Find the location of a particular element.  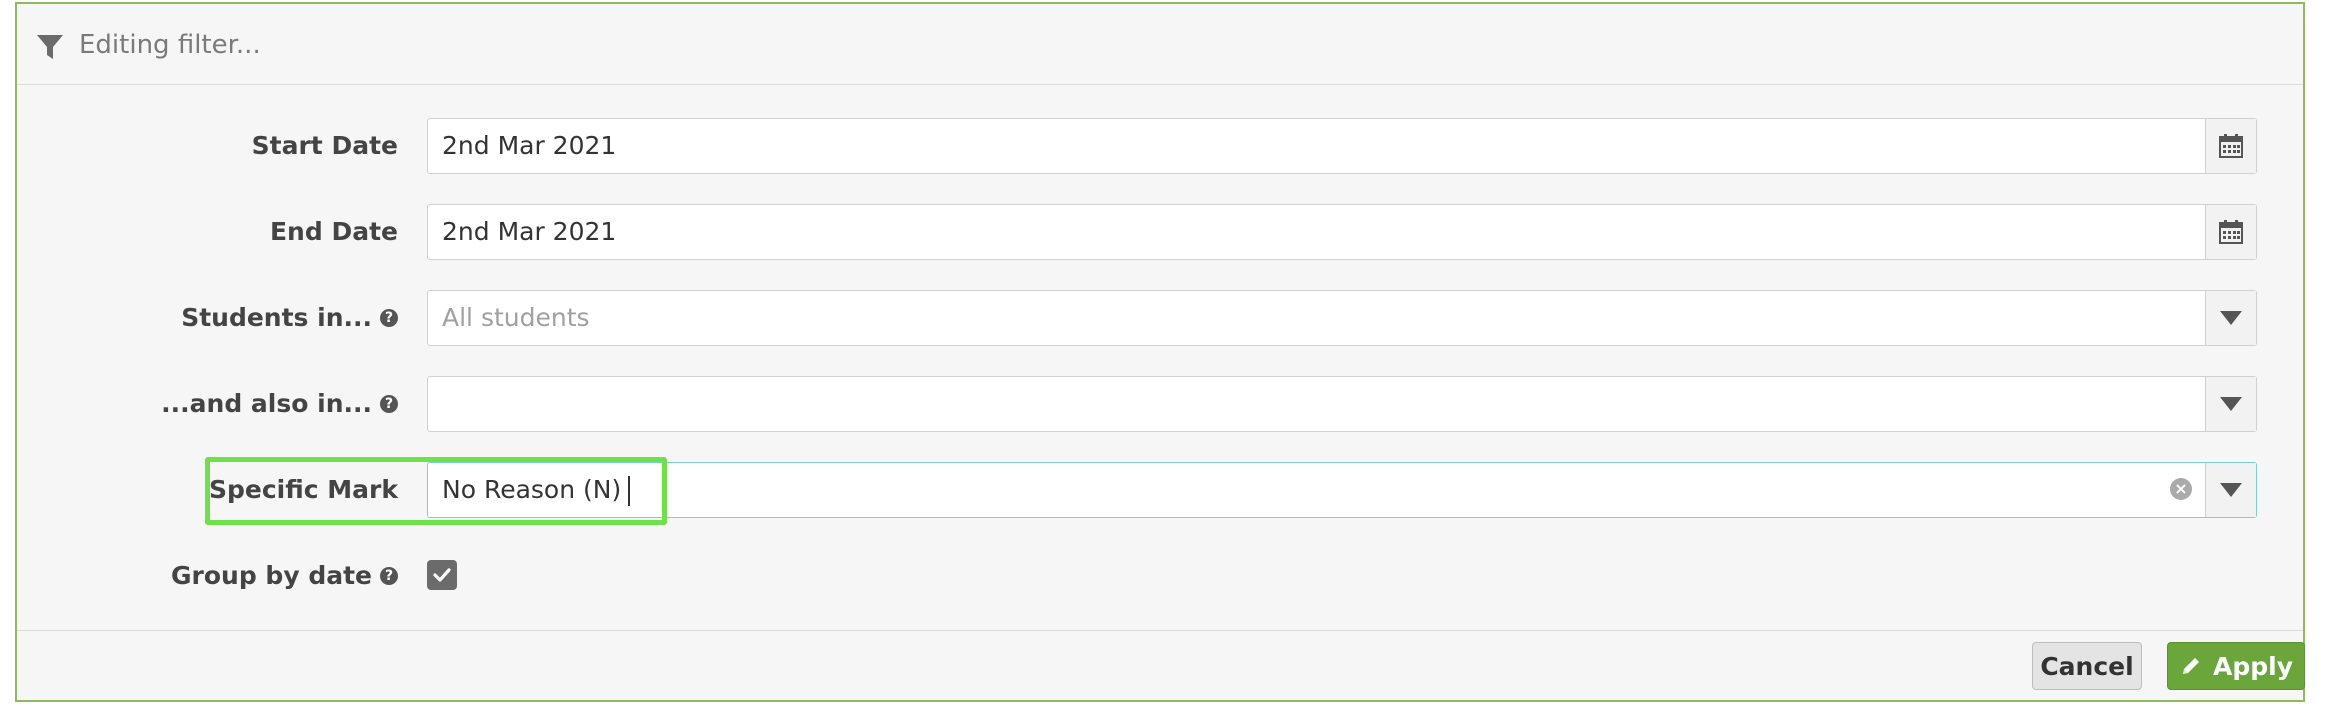

specific-mark-select: No Reason (N) × is located at coordinates (1342, 490).